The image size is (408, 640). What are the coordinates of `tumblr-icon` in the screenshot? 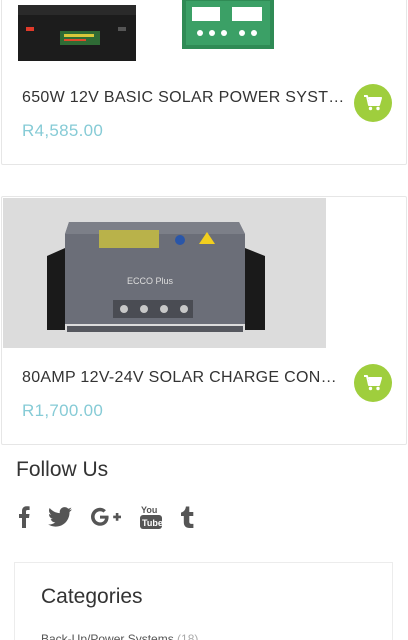 It's located at (187, 517).